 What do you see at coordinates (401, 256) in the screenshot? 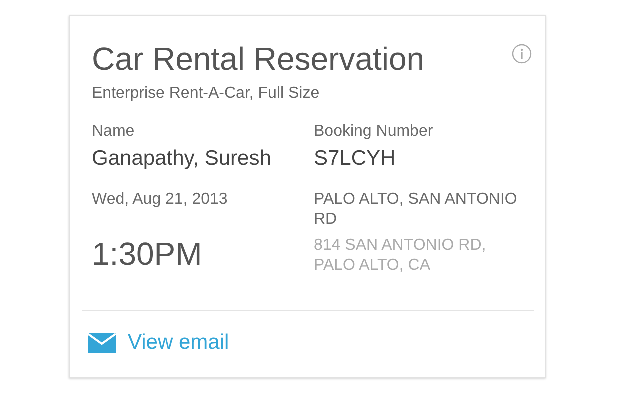
I see `pickup-address: 814 SAN ANTONIO RD, PALO ALTO, CA` at bounding box center [401, 256].